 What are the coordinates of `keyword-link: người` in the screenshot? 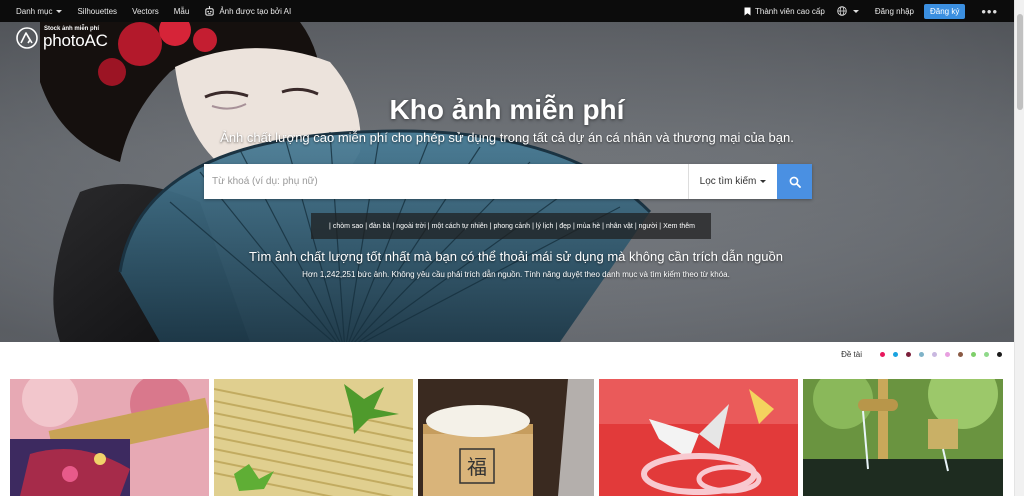 It's located at (648, 226).